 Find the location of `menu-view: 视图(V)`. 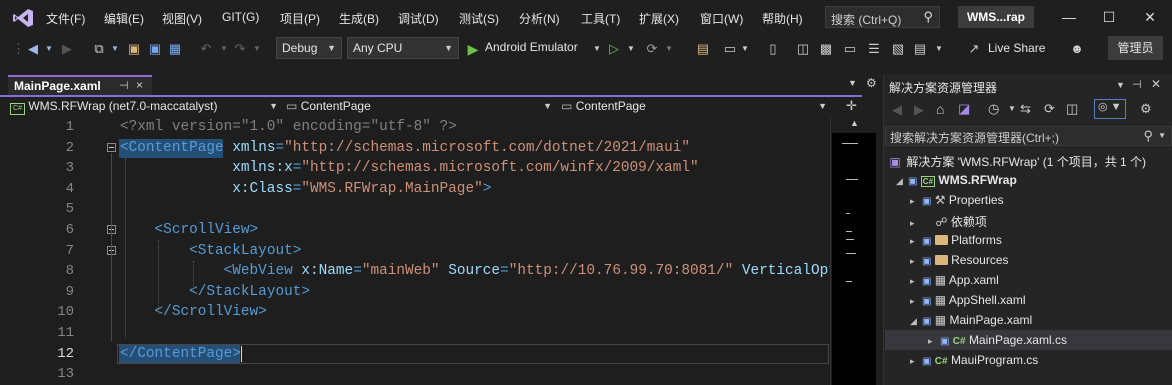

menu-view: 视图(V) is located at coordinates (182, 18).